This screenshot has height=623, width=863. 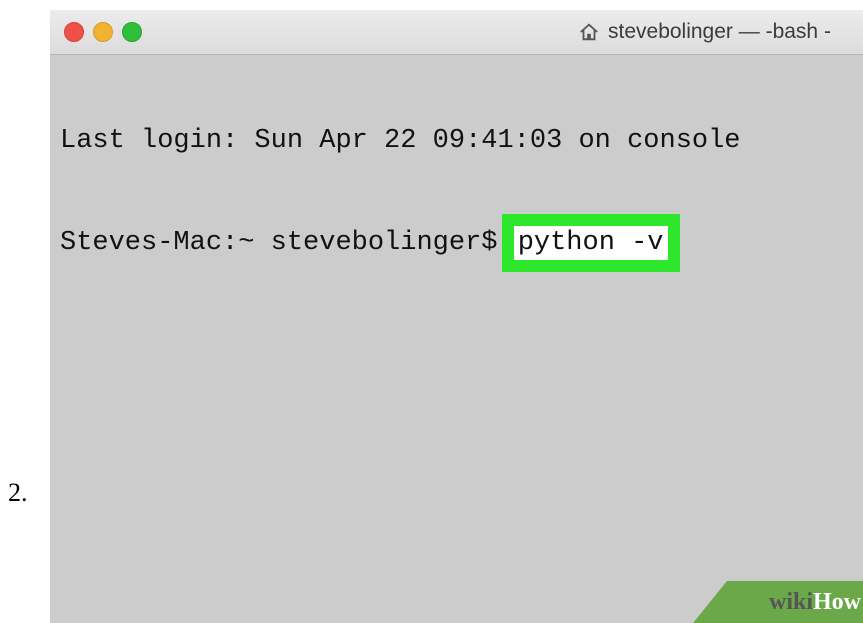 I want to click on window-titlebar: stevebolinger — -bash -, so click(x=456, y=32).